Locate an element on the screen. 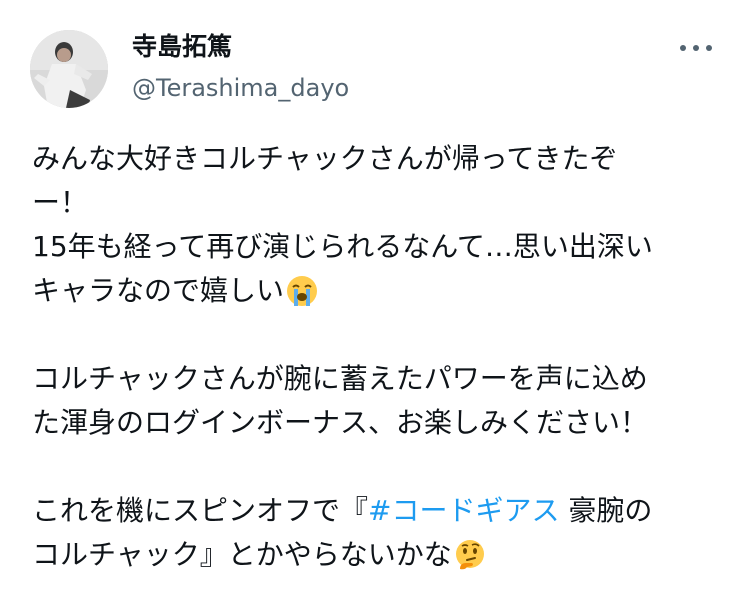 The image size is (743, 602). tweet-line: た渾身のログインボーナス、お楽しみください！ is located at coordinates (340, 422).